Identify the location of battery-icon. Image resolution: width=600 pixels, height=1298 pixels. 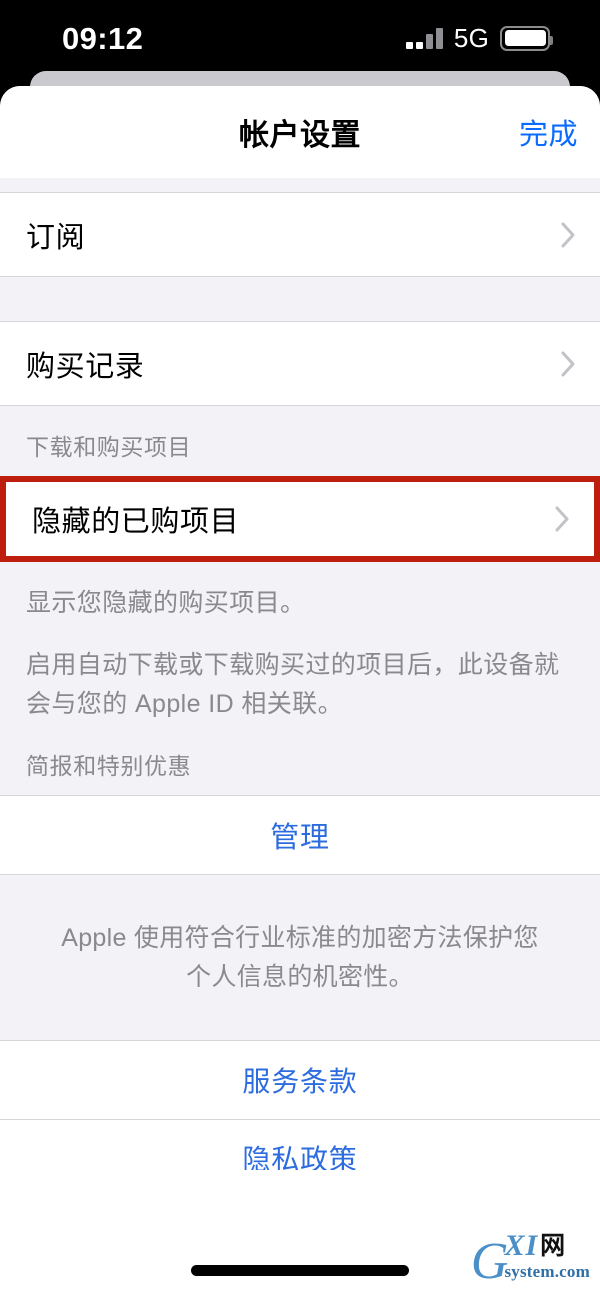
(526, 38).